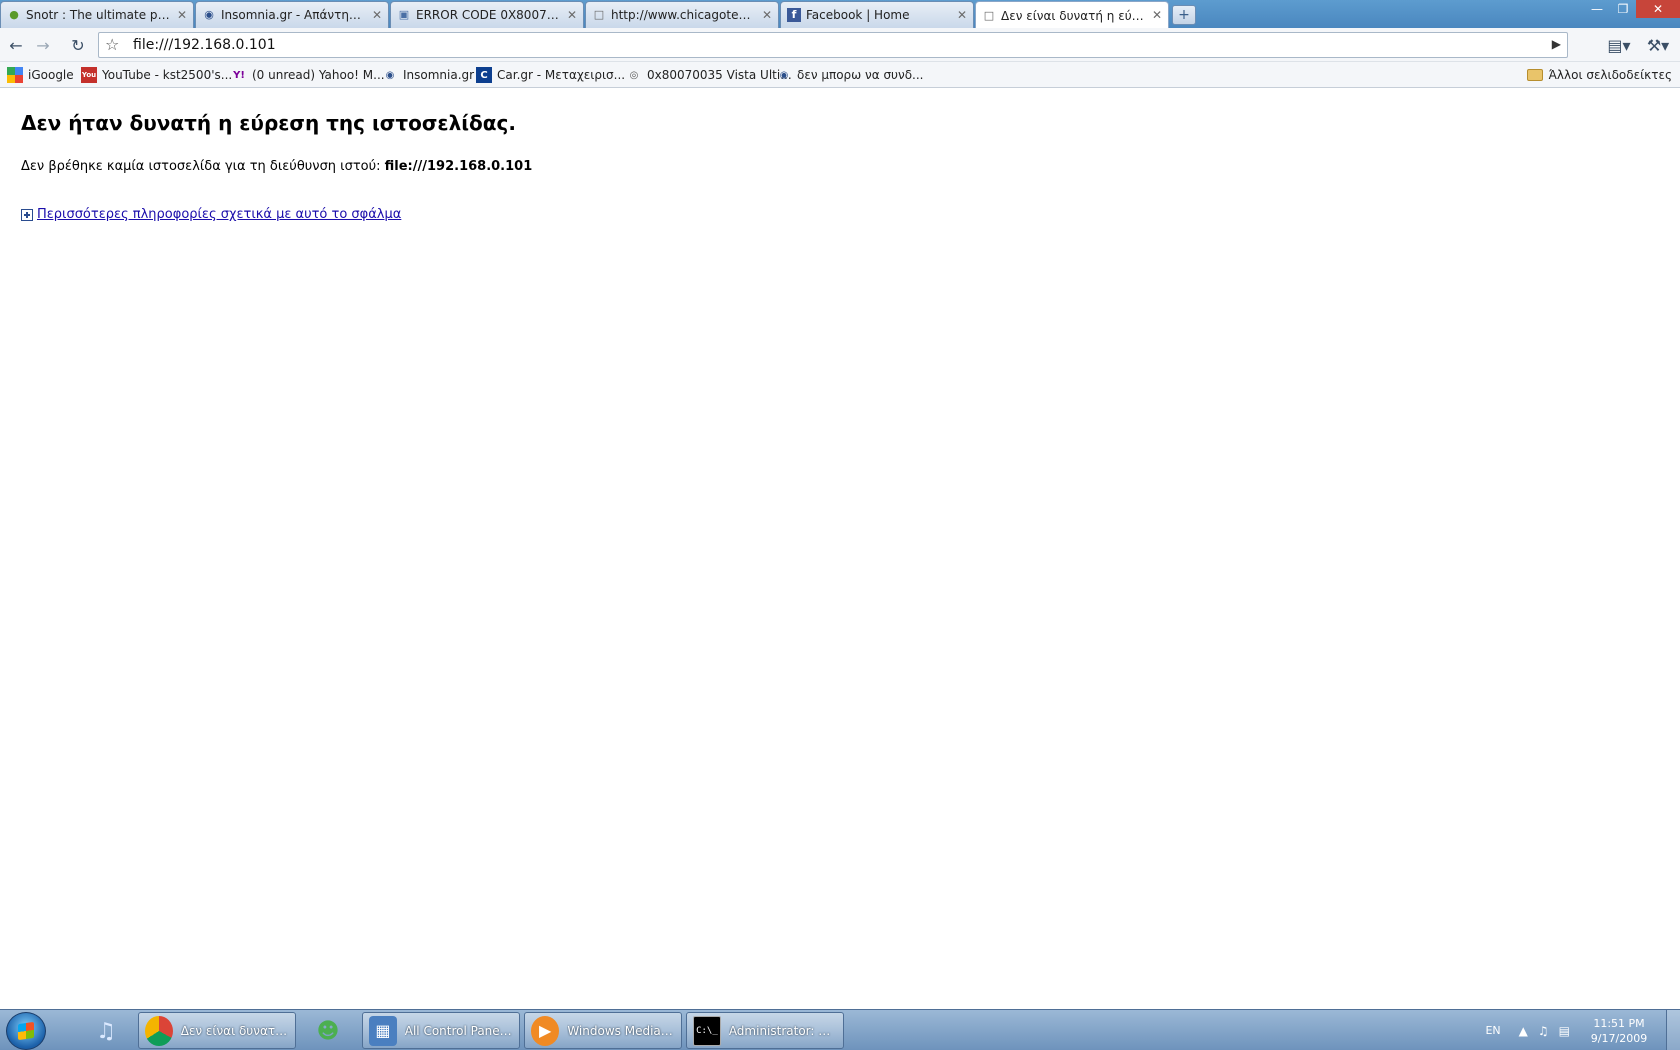  I want to click on bookmark-igoogle: iGoogle, so click(40, 75).